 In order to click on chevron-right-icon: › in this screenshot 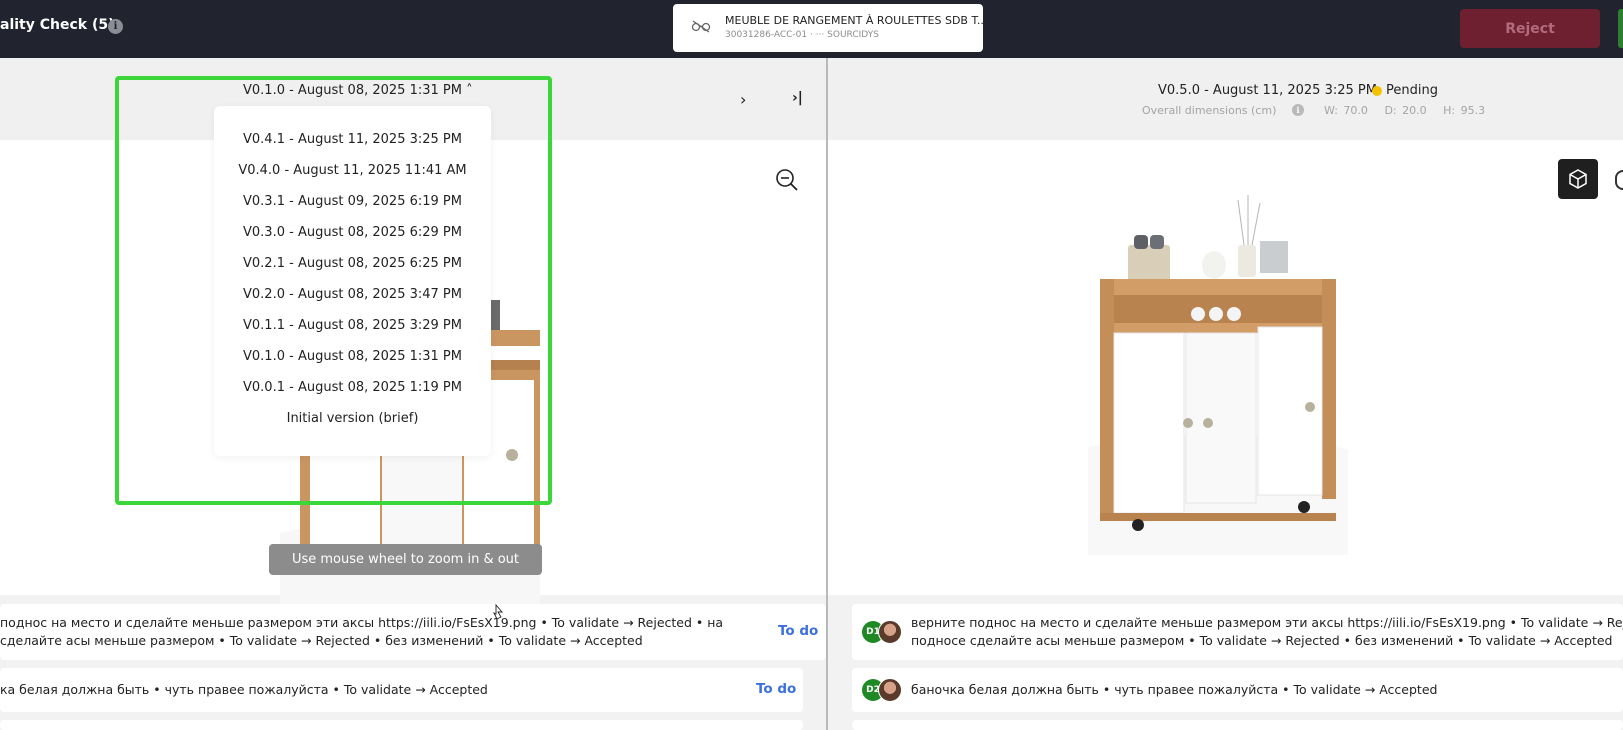, I will do `click(743, 99)`.